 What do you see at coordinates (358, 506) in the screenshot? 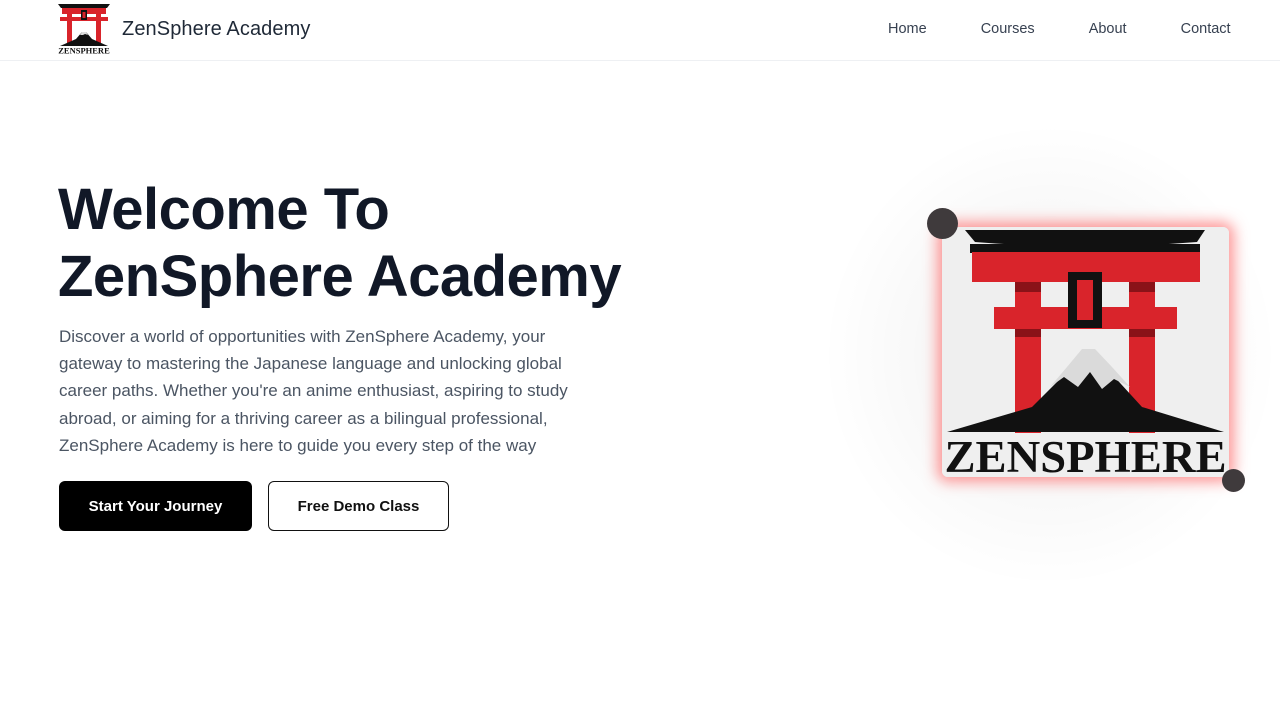
I see `free-demo-class-button: Free Demo Class` at bounding box center [358, 506].